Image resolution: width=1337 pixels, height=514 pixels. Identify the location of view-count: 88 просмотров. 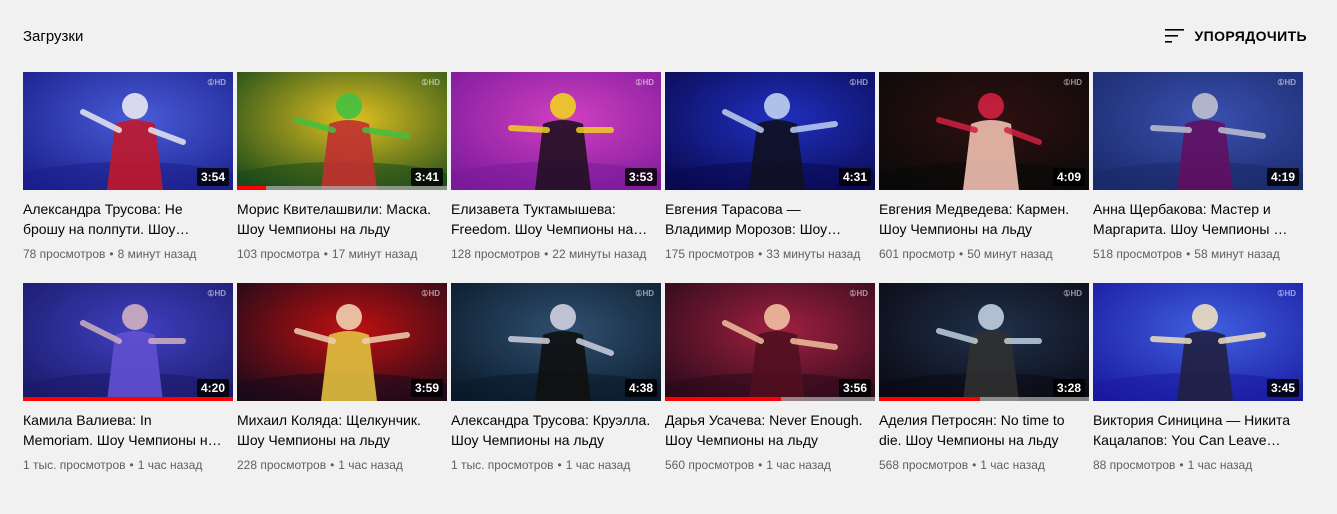
(1134, 465).